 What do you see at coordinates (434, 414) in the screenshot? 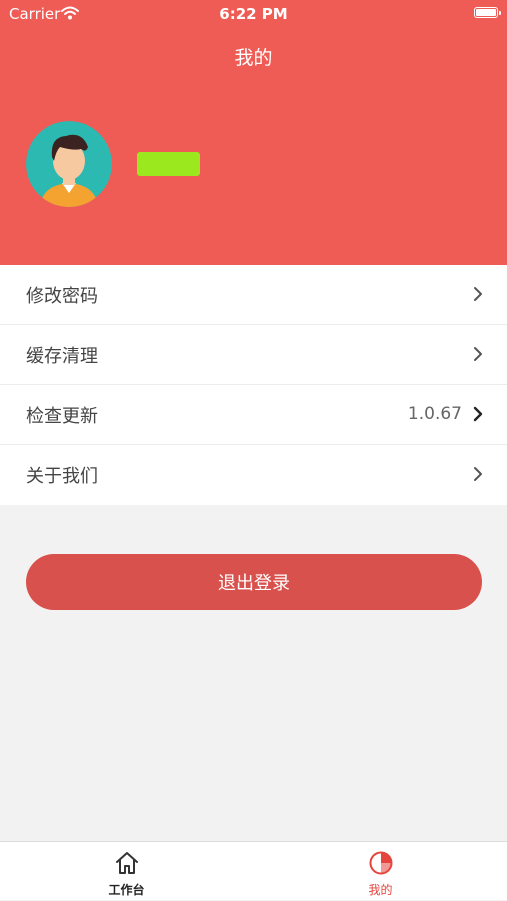
I see `version-value: 1.0.67` at bounding box center [434, 414].